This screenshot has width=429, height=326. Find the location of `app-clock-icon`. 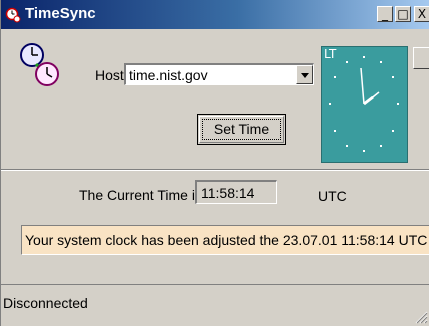

app-clock-icon is located at coordinates (13, 15).